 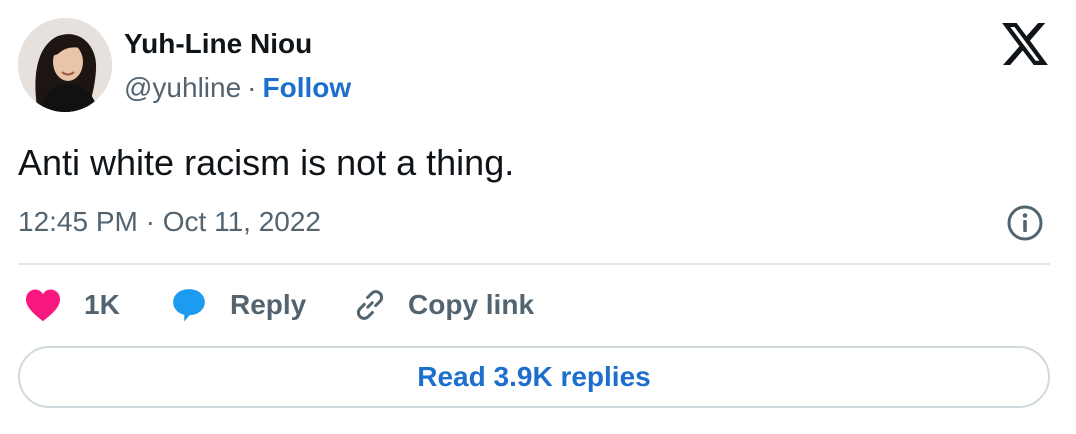 What do you see at coordinates (218, 44) in the screenshot?
I see `author-name: Yuh-Line Niou` at bounding box center [218, 44].